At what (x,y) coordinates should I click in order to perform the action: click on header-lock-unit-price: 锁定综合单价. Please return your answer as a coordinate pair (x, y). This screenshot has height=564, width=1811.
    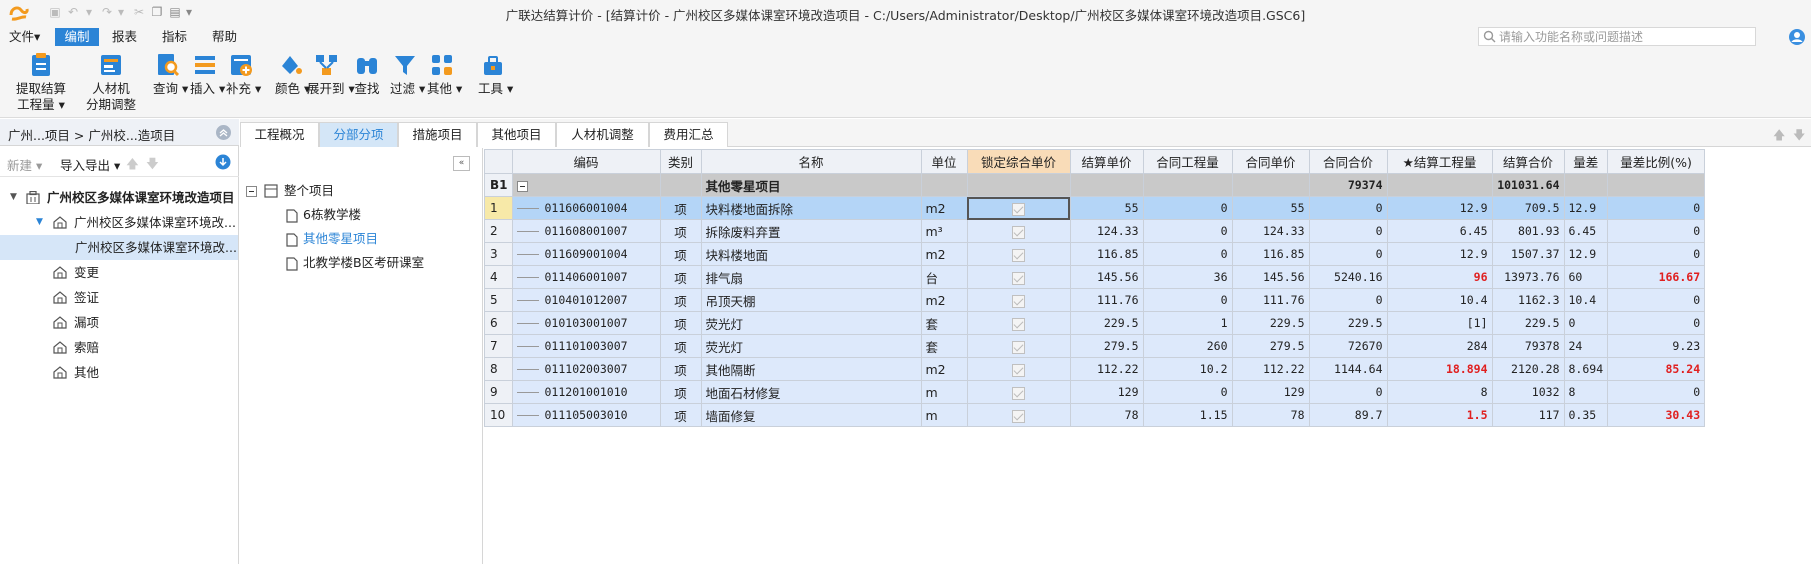
    Looking at the image, I should click on (1018, 161).